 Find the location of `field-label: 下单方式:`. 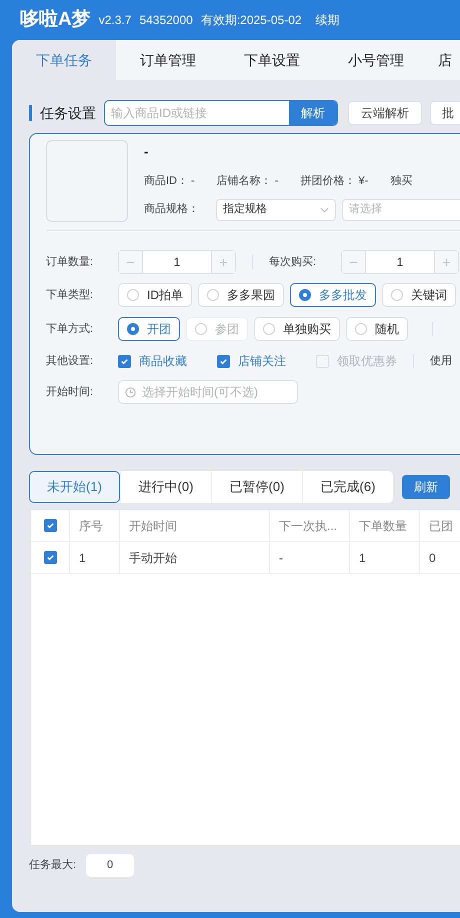

field-label: 下单方式: is located at coordinates (70, 329).